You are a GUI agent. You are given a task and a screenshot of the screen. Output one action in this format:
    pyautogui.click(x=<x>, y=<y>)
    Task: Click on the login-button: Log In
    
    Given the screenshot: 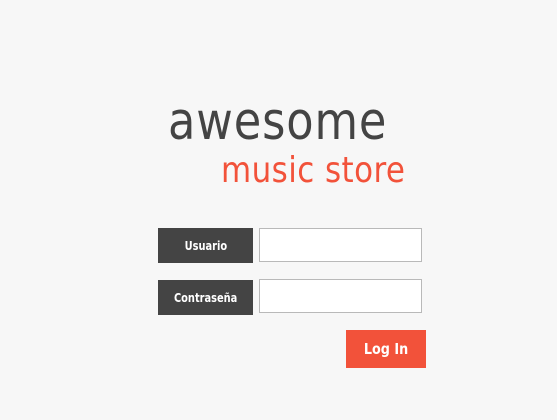 What is the action you would take?
    pyautogui.click(x=386, y=349)
    